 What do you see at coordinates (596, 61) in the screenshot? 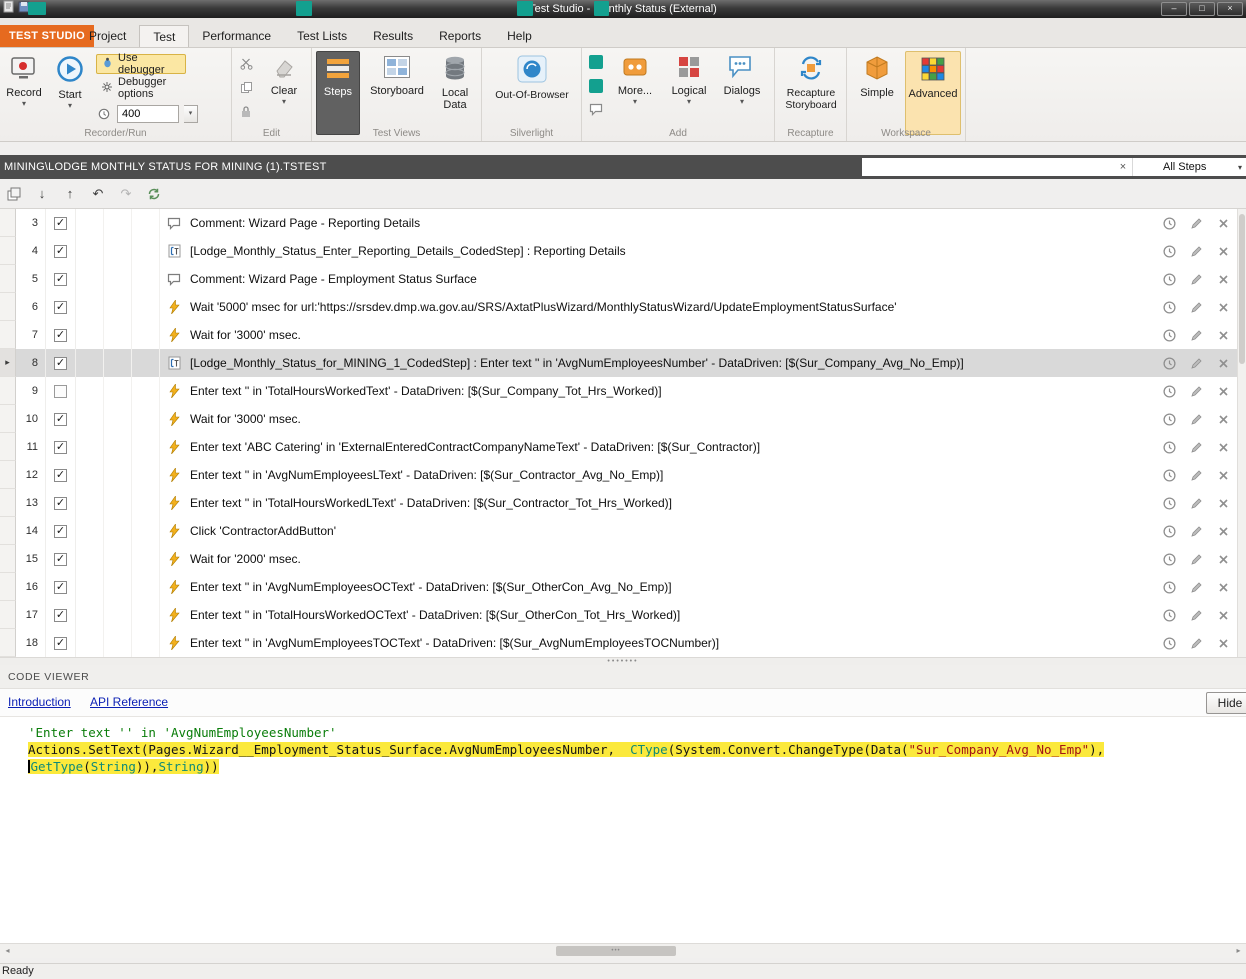
I see `record-step-icon` at bounding box center [596, 61].